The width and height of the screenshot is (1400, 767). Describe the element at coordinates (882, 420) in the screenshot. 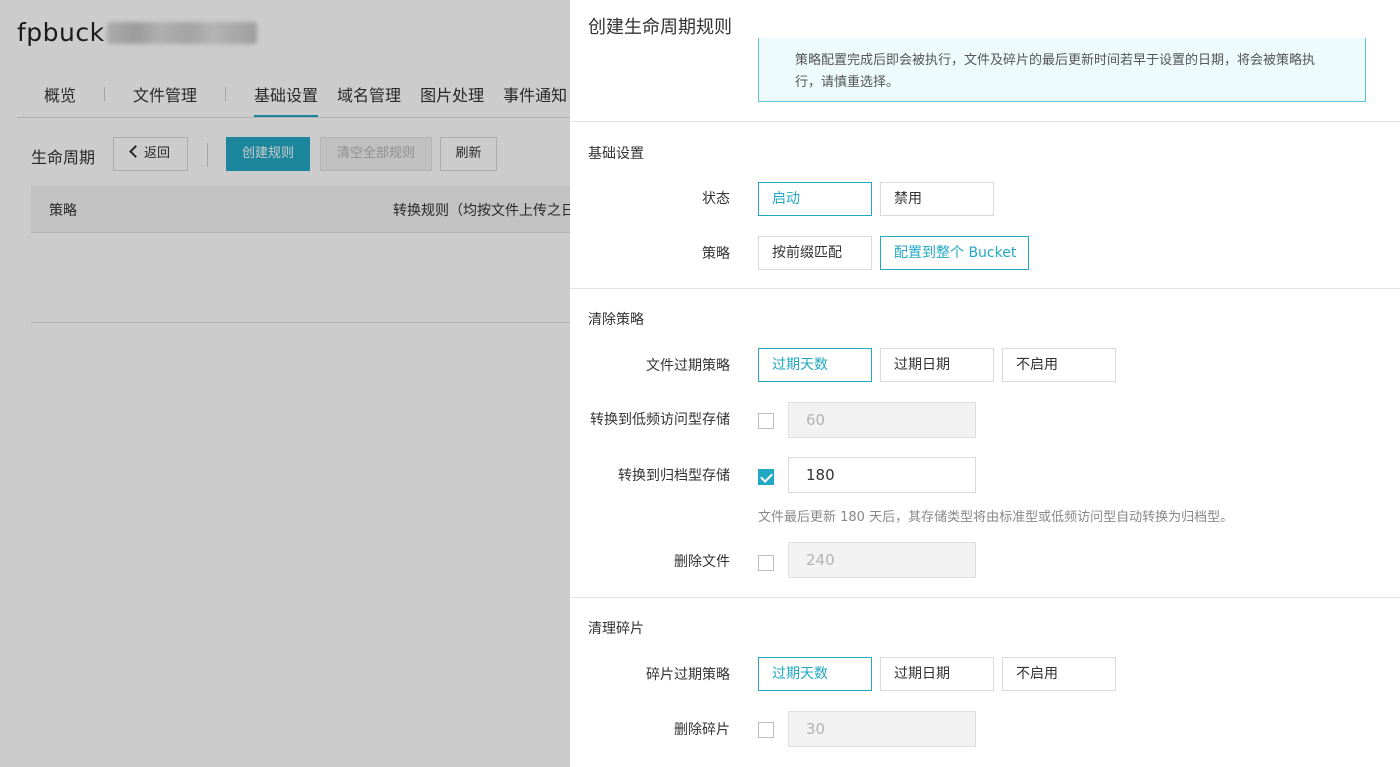

I see `ia-days-input` at that location.